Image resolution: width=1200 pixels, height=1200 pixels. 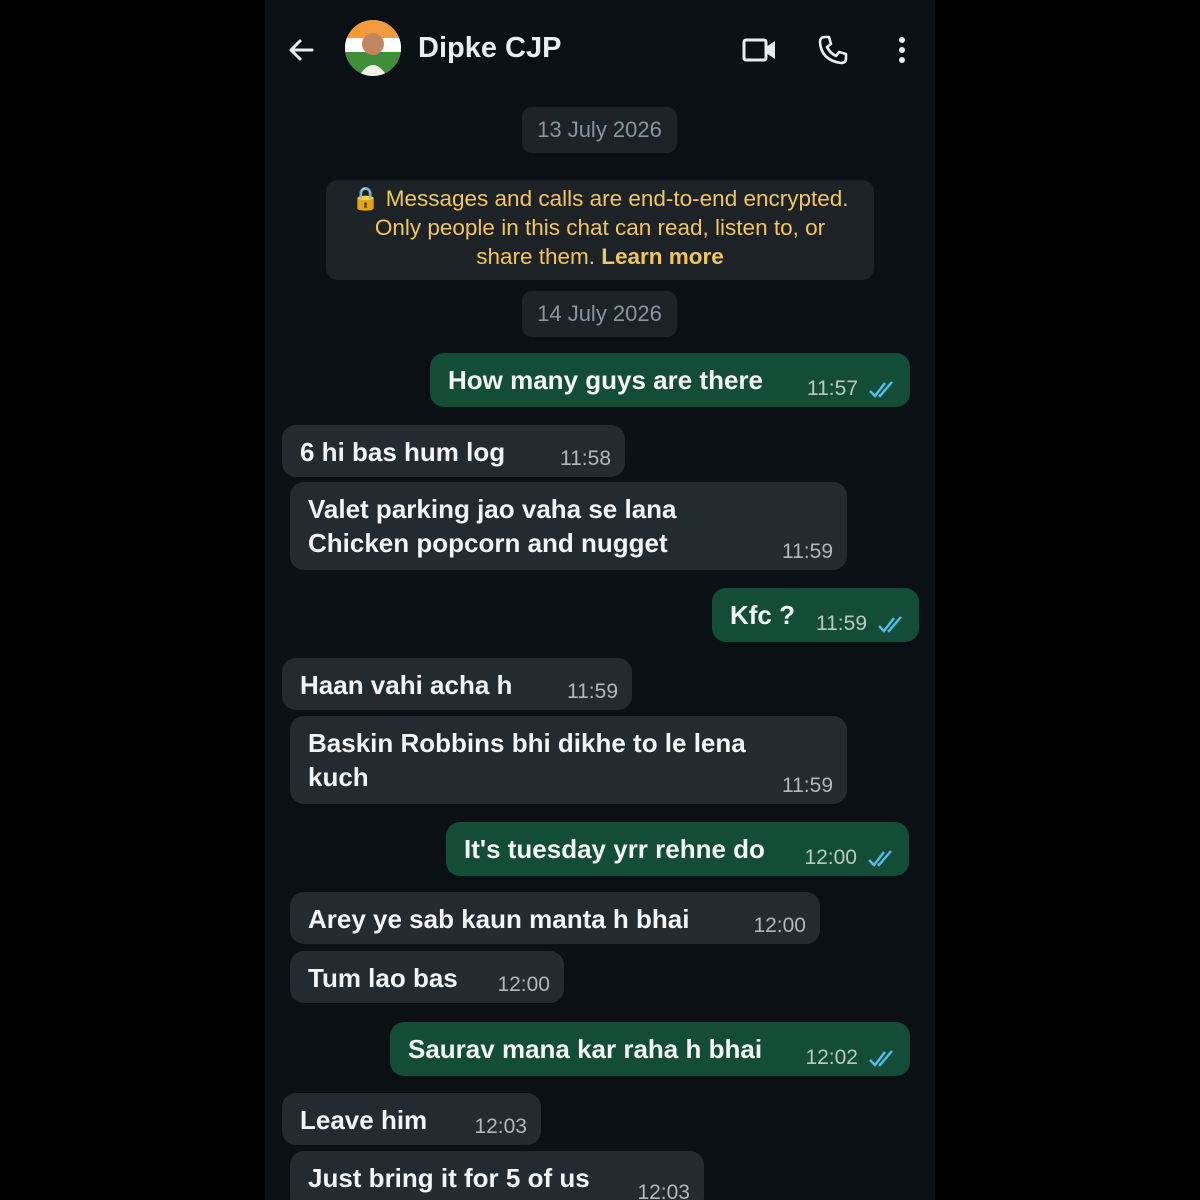 I want to click on message-text: Arey ye sab kaun manta h bhai, so click(x=499, y=919).